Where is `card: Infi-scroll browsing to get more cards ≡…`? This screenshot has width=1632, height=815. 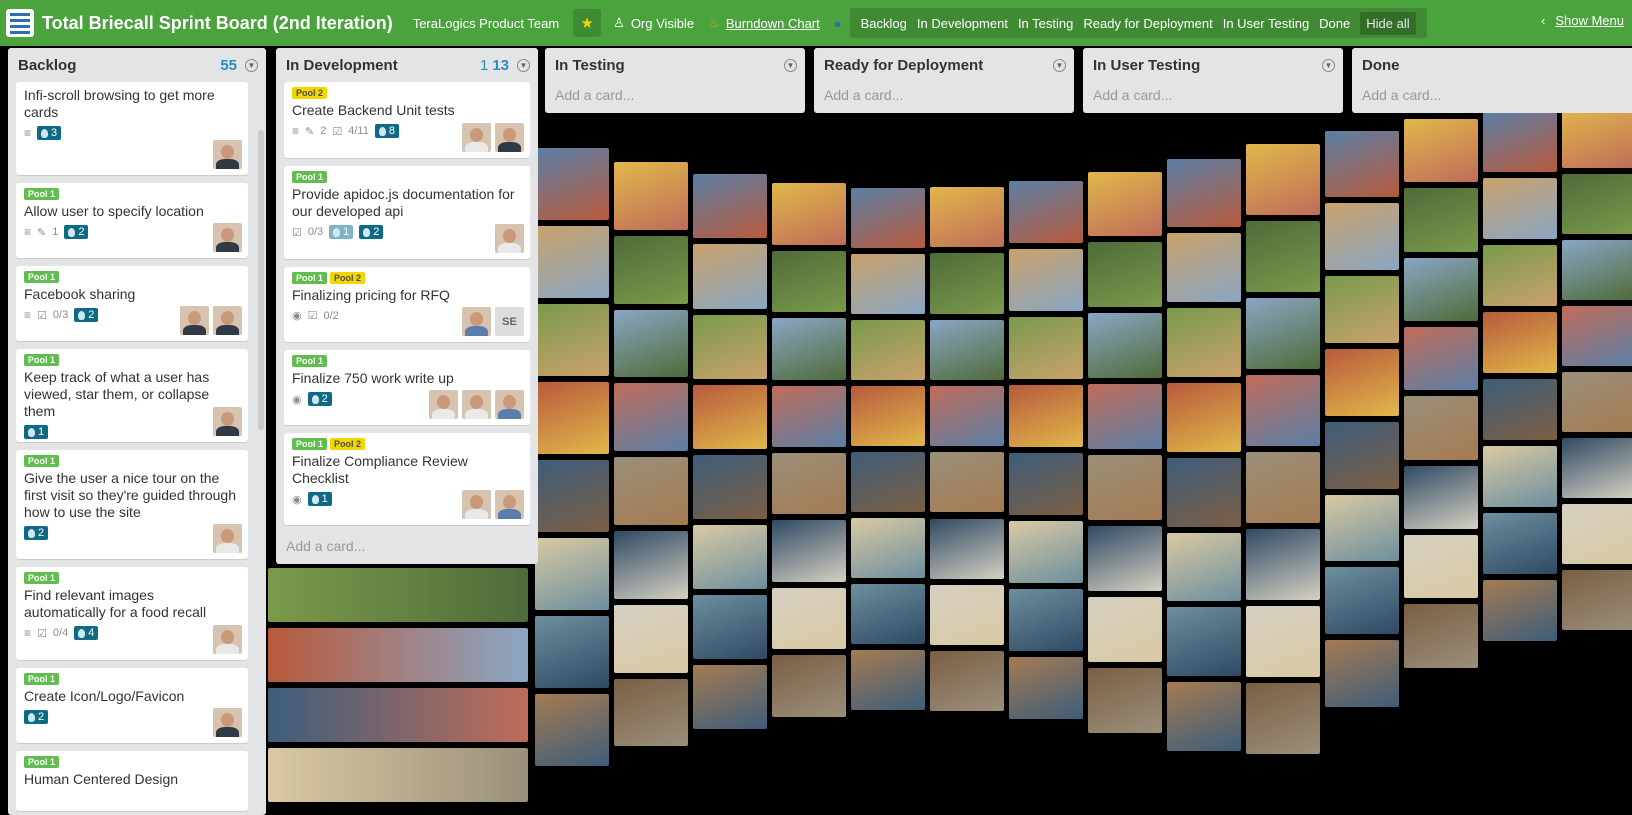
card: Infi-scroll browsing to get more cards ≡… is located at coordinates (132, 128).